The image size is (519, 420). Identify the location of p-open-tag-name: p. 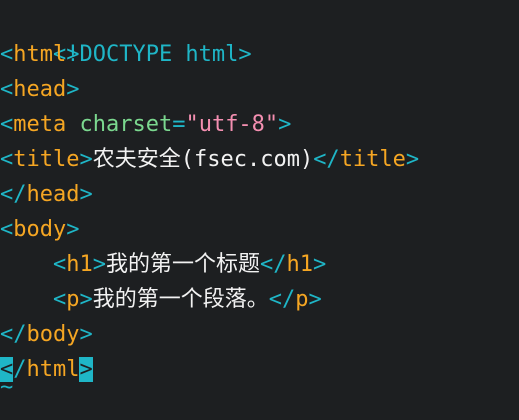
(73, 299).